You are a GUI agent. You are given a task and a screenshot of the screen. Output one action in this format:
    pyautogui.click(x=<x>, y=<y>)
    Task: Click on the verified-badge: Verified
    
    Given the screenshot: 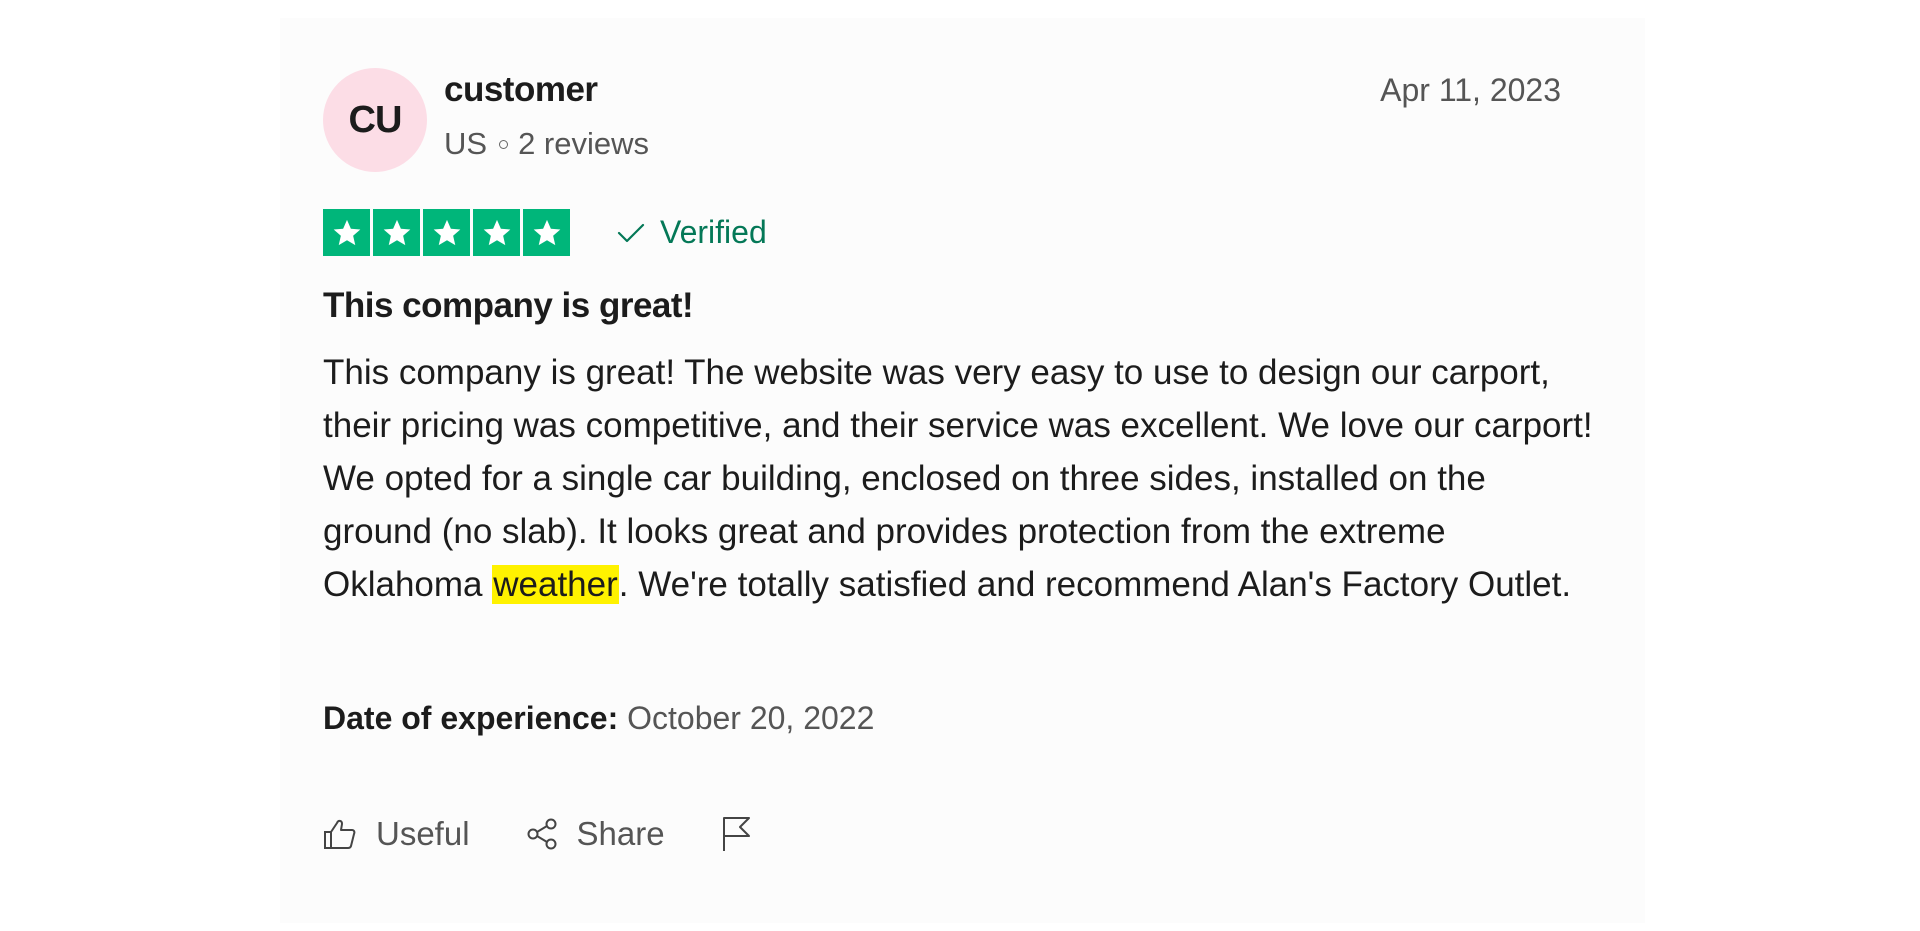 What is the action you would take?
    pyautogui.click(x=691, y=232)
    